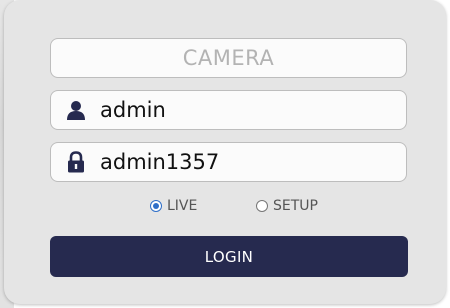  What do you see at coordinates (76, 110) in the screenshot?
I see `user-icon` at bounding box center [76, 110].